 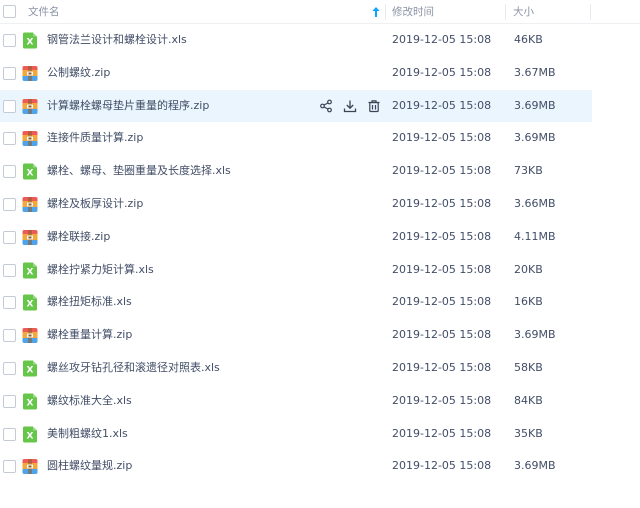 I want to click on file-row: 公制螺纹.zip 2019-12-05 15:08 3.67MB, so click(x=296, y=73).